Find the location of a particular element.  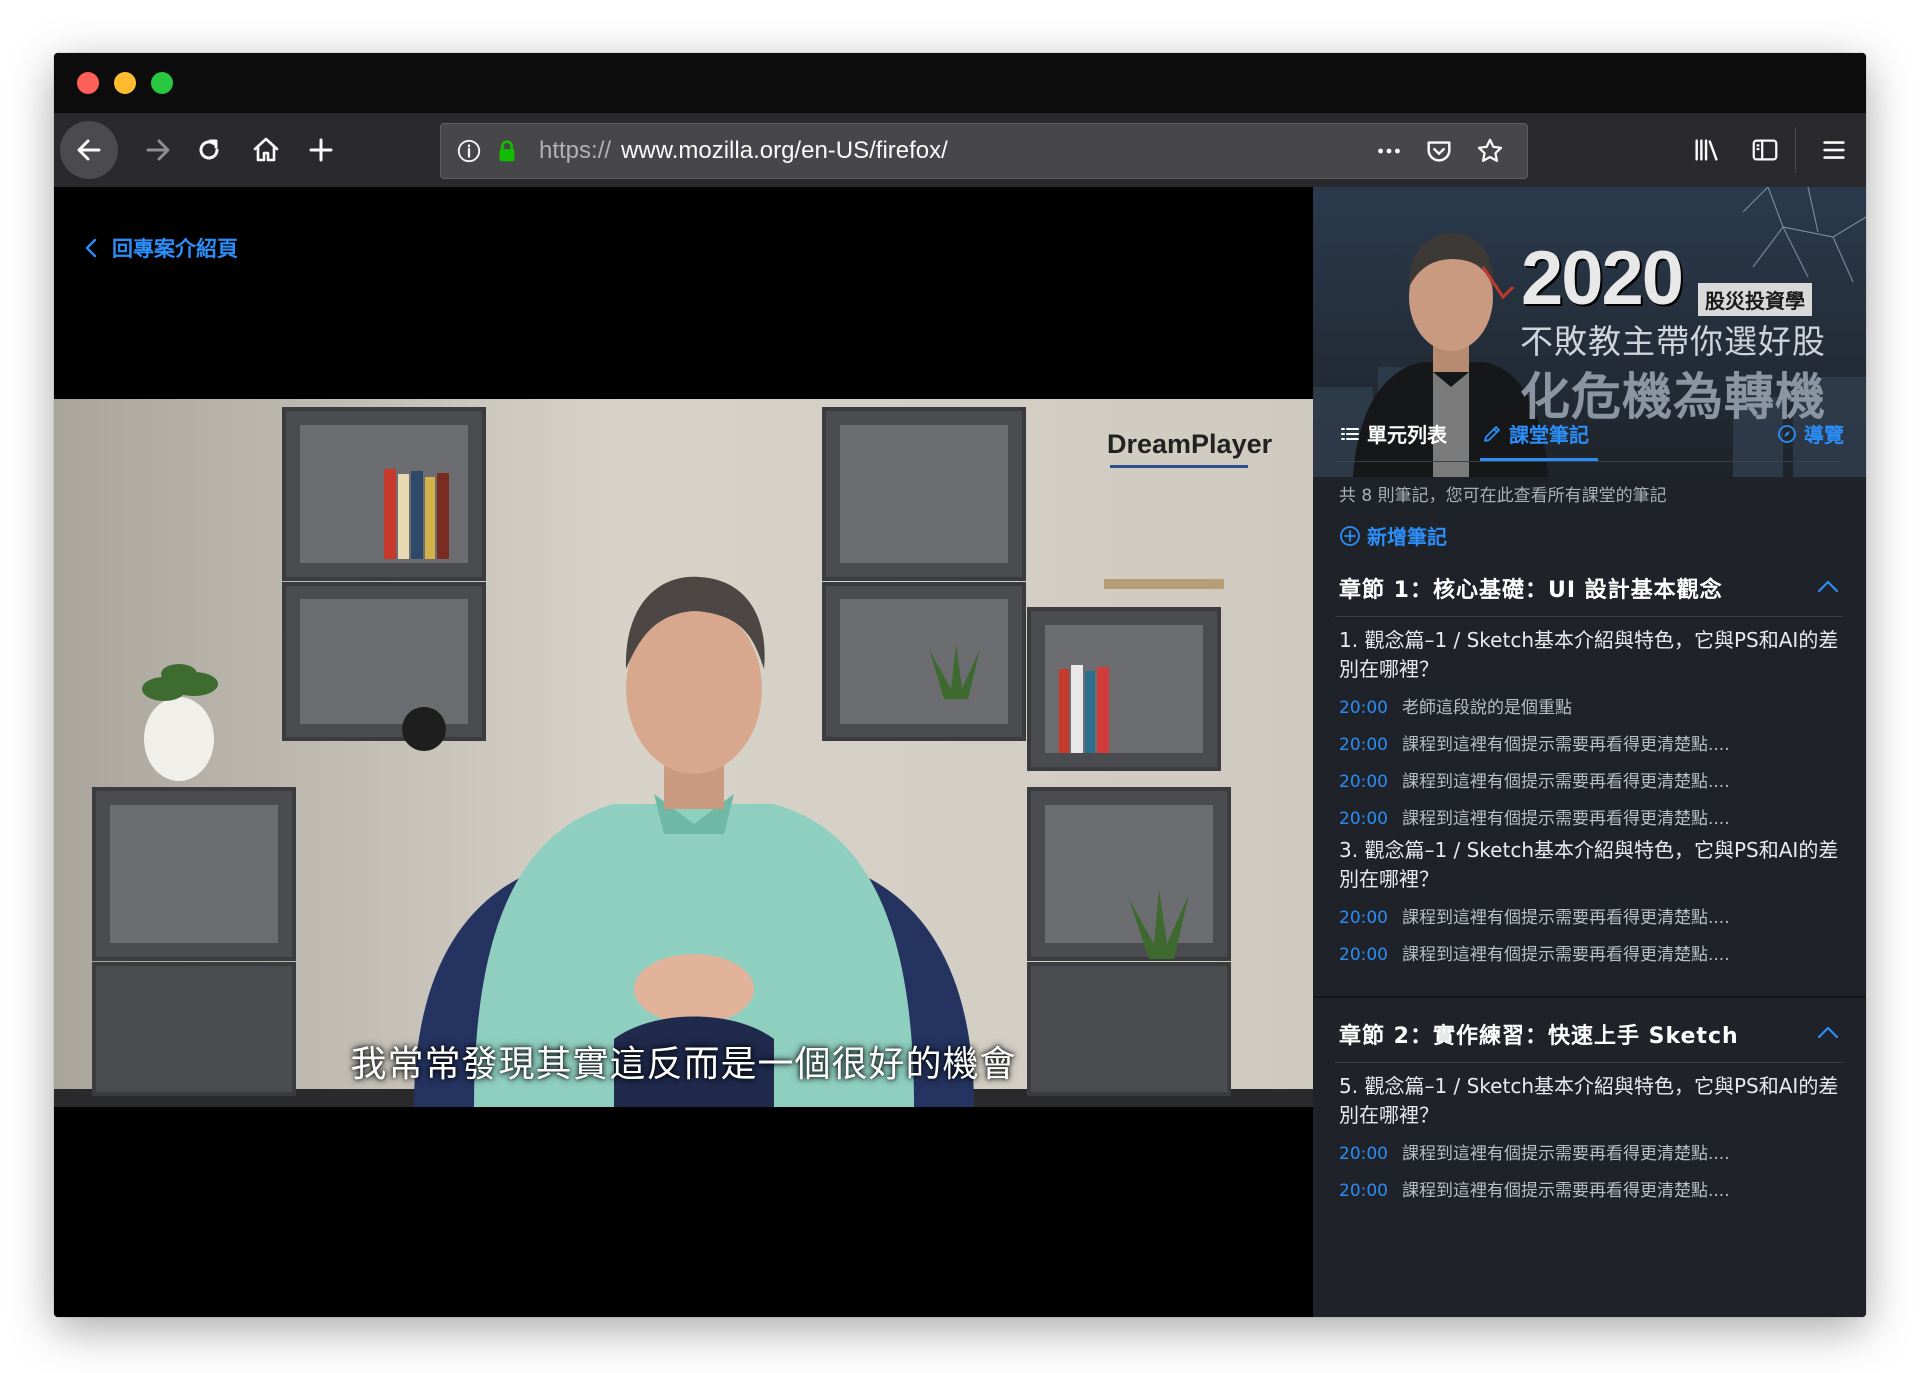

back-link-label: 回專案介紹頁 is located at coordinates (175, 249).